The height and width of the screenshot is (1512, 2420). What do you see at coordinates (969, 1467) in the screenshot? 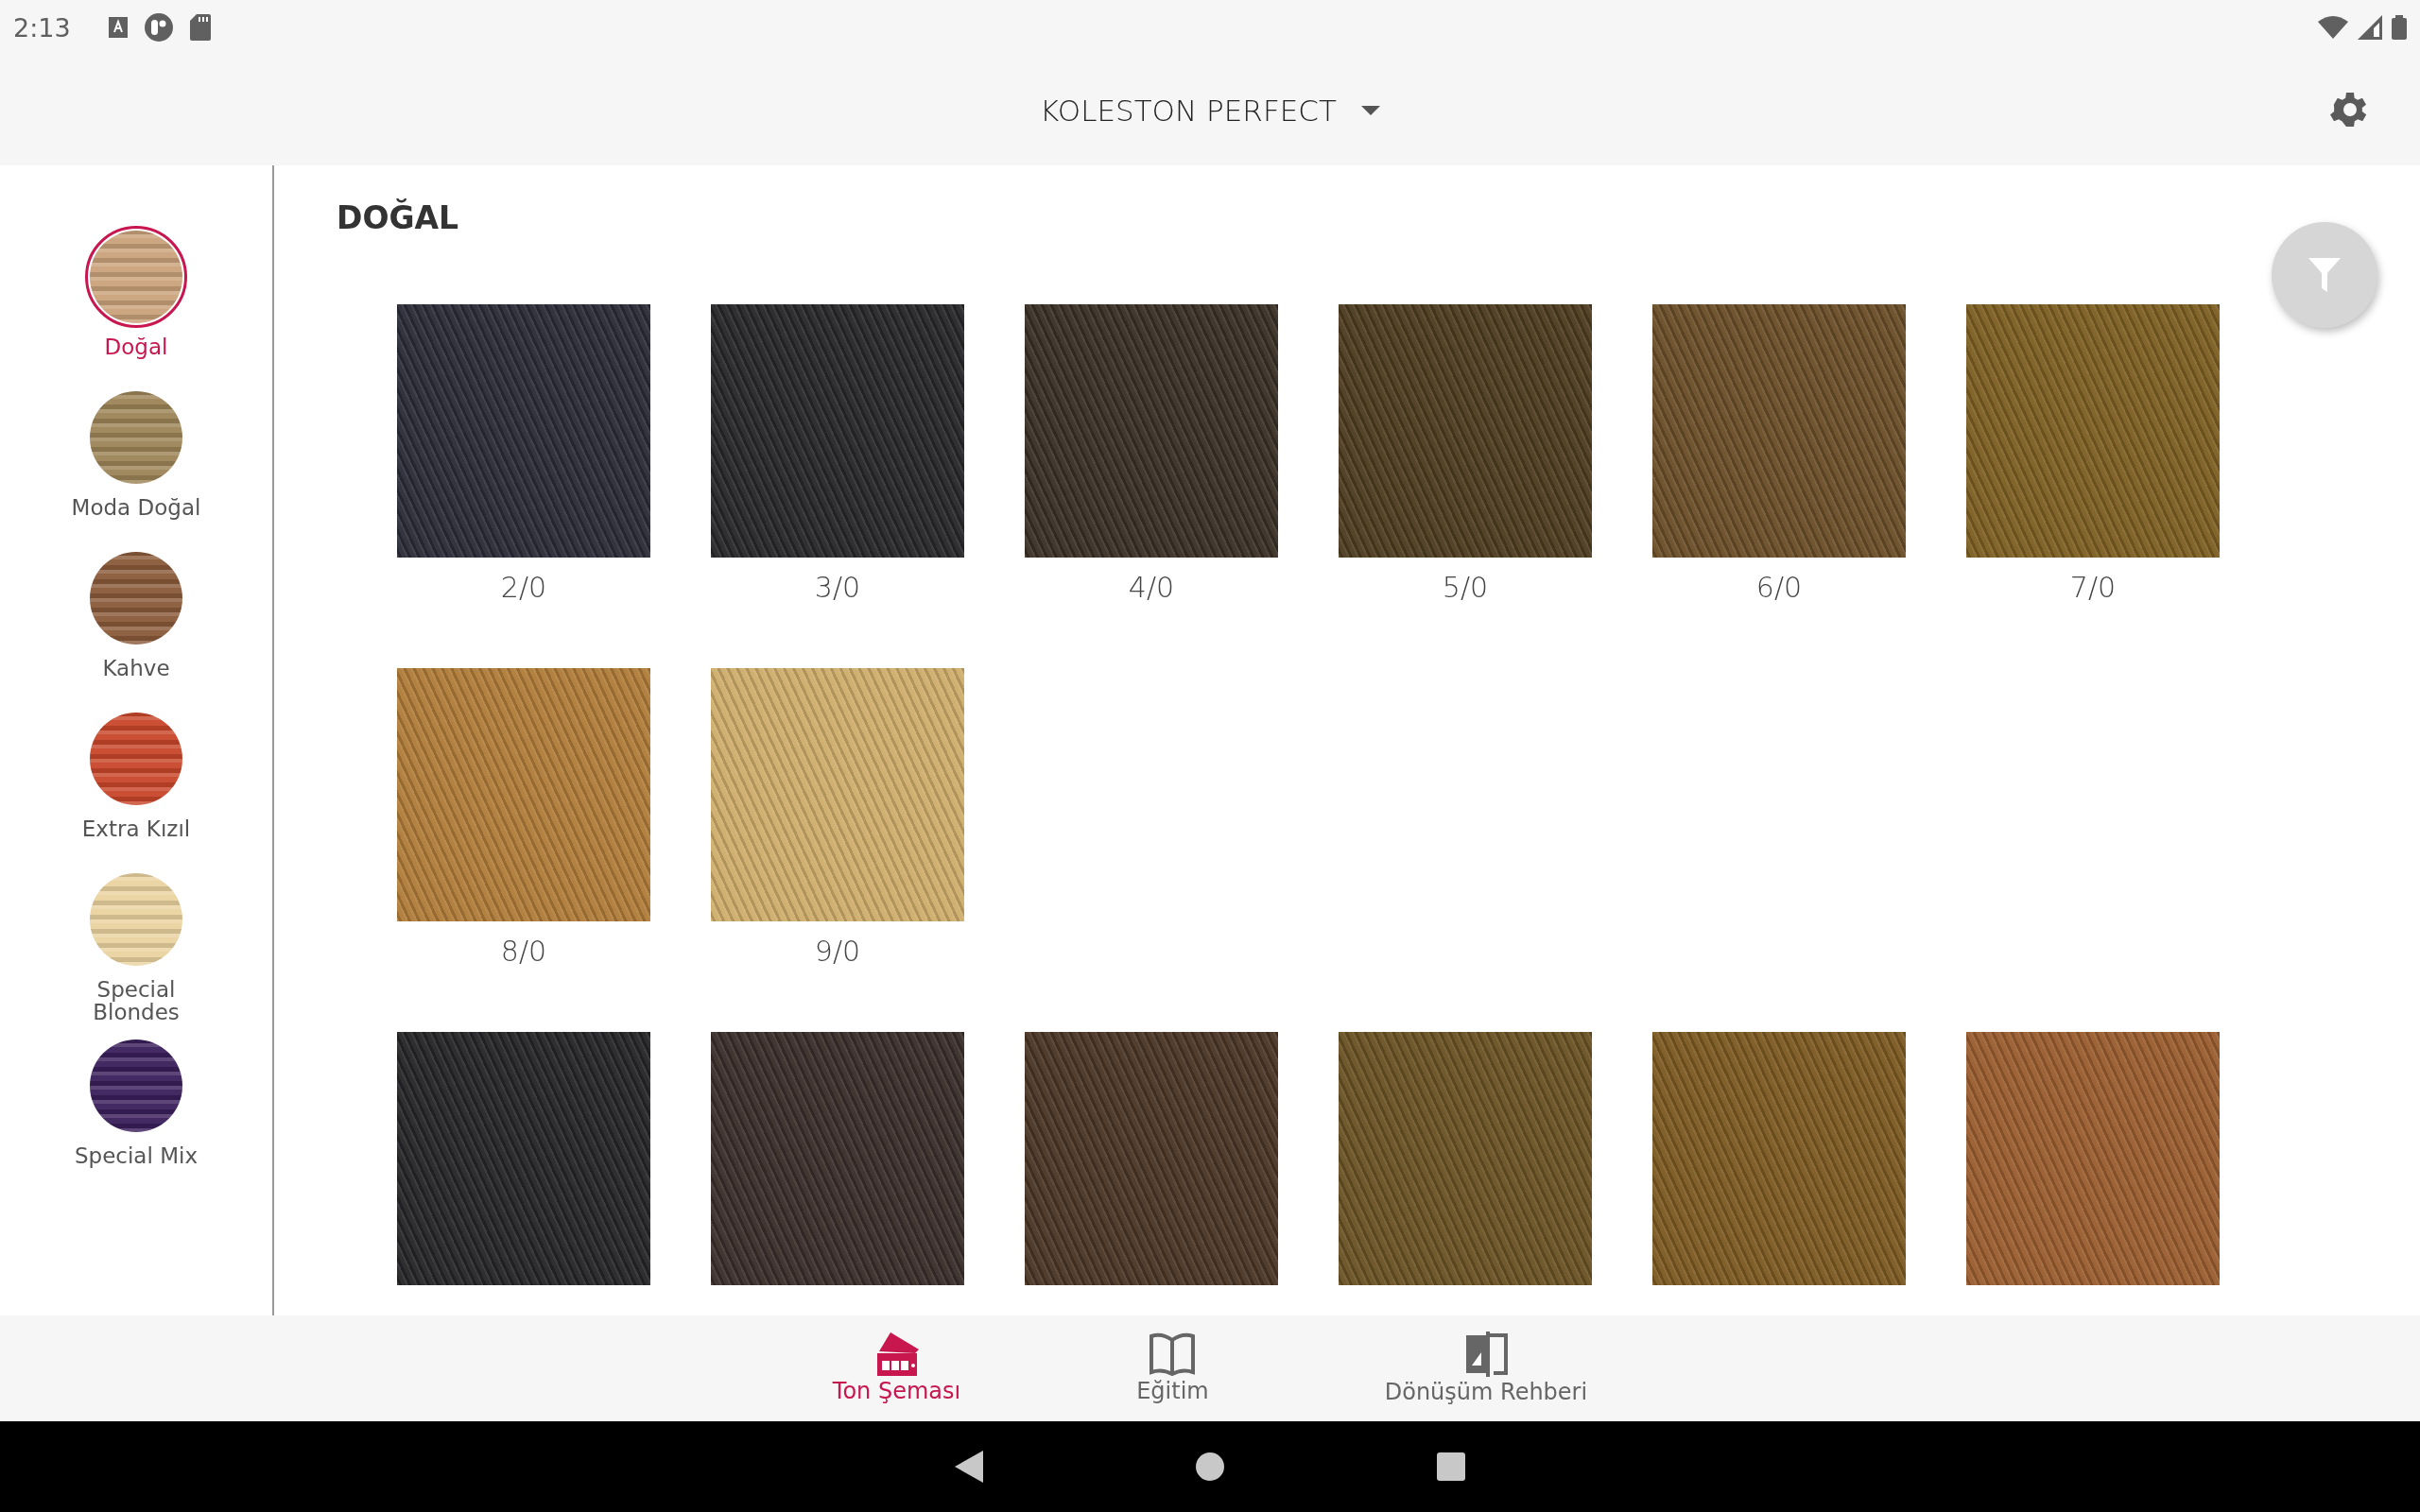
I see `back-icon` at bounding box center [969, 1467].